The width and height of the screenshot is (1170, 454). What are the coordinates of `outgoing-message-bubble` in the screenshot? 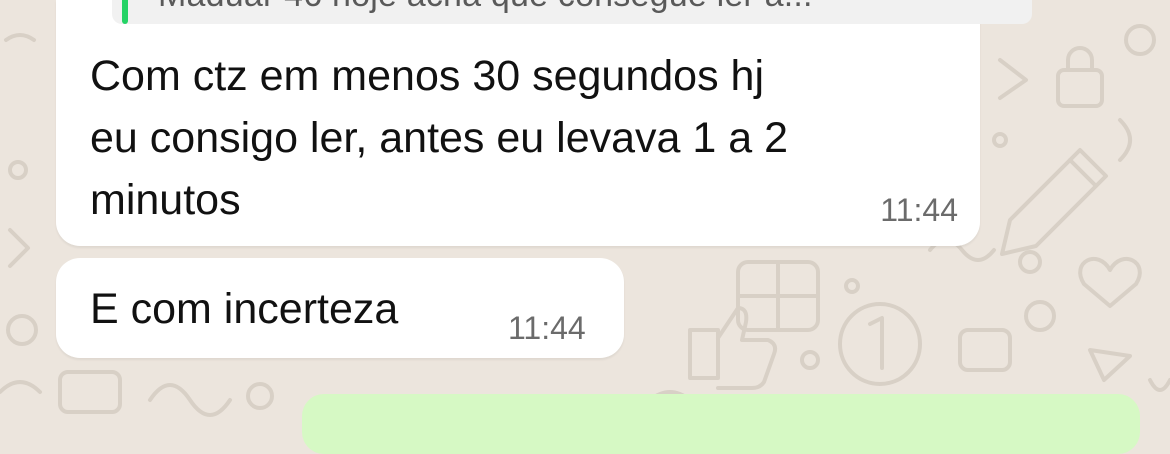 It's located at (721, 424).